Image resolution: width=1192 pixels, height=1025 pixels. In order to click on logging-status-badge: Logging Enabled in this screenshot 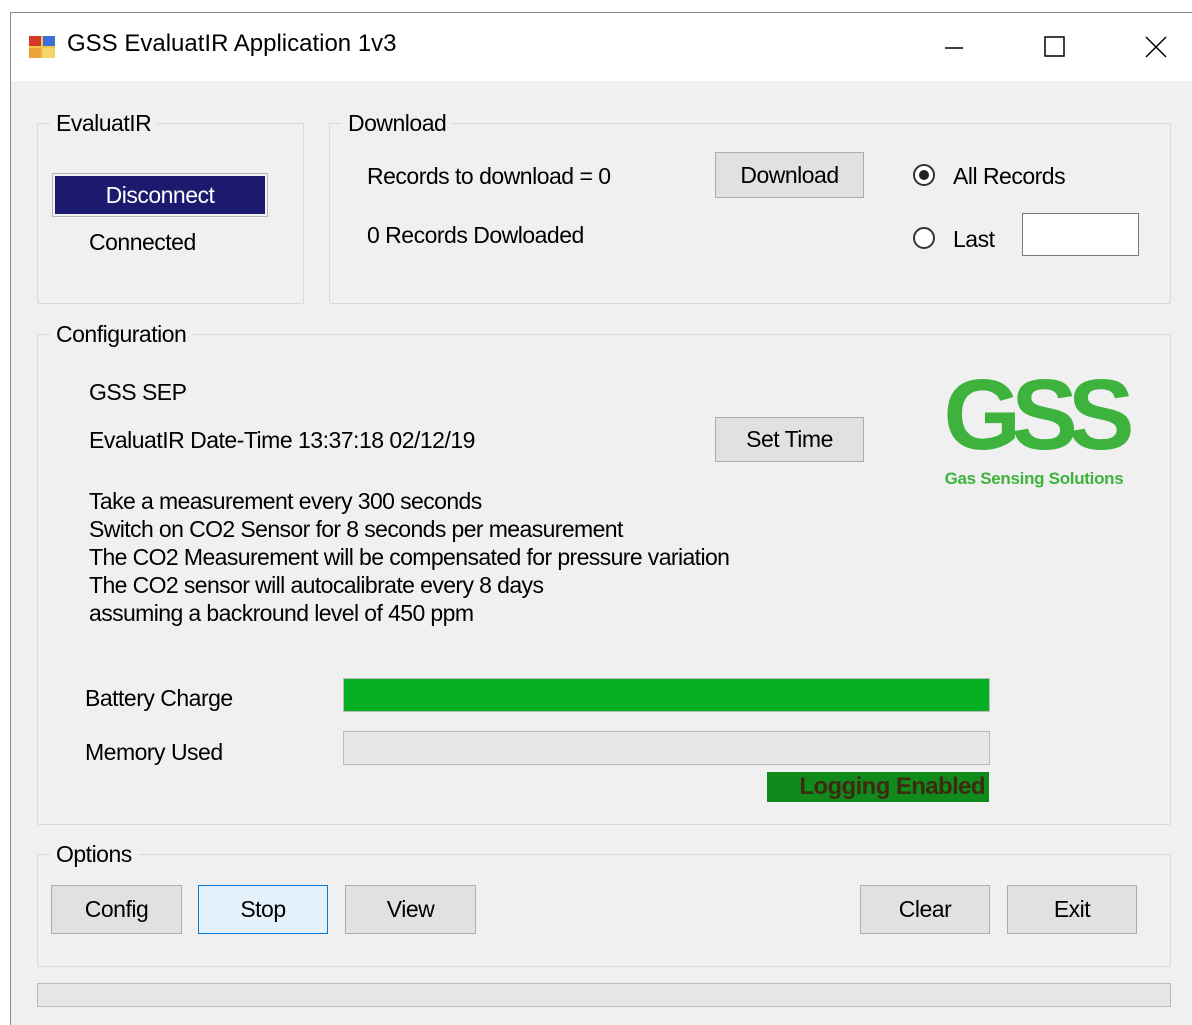, I will do `click(878, 787)`.